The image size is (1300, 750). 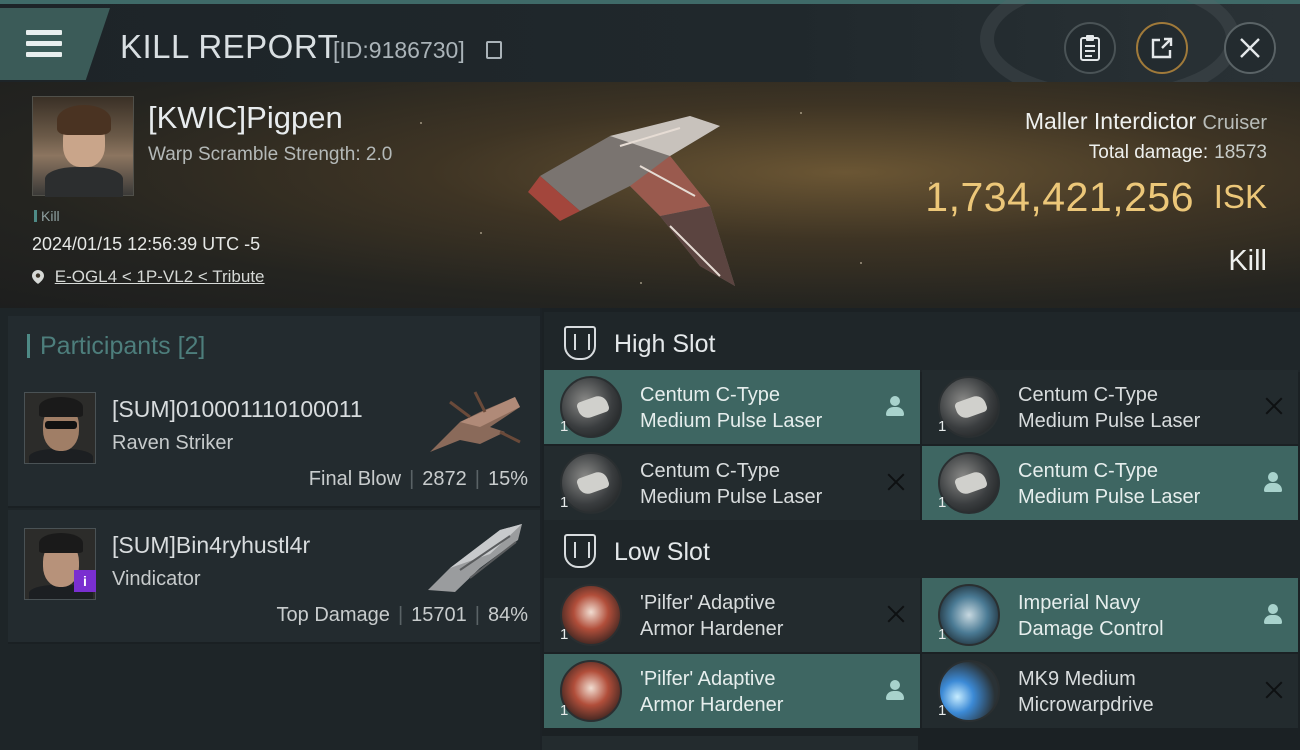 I want to click on top-bar: KILL REPORT [ID:9186730], so click(x=650, y=52).